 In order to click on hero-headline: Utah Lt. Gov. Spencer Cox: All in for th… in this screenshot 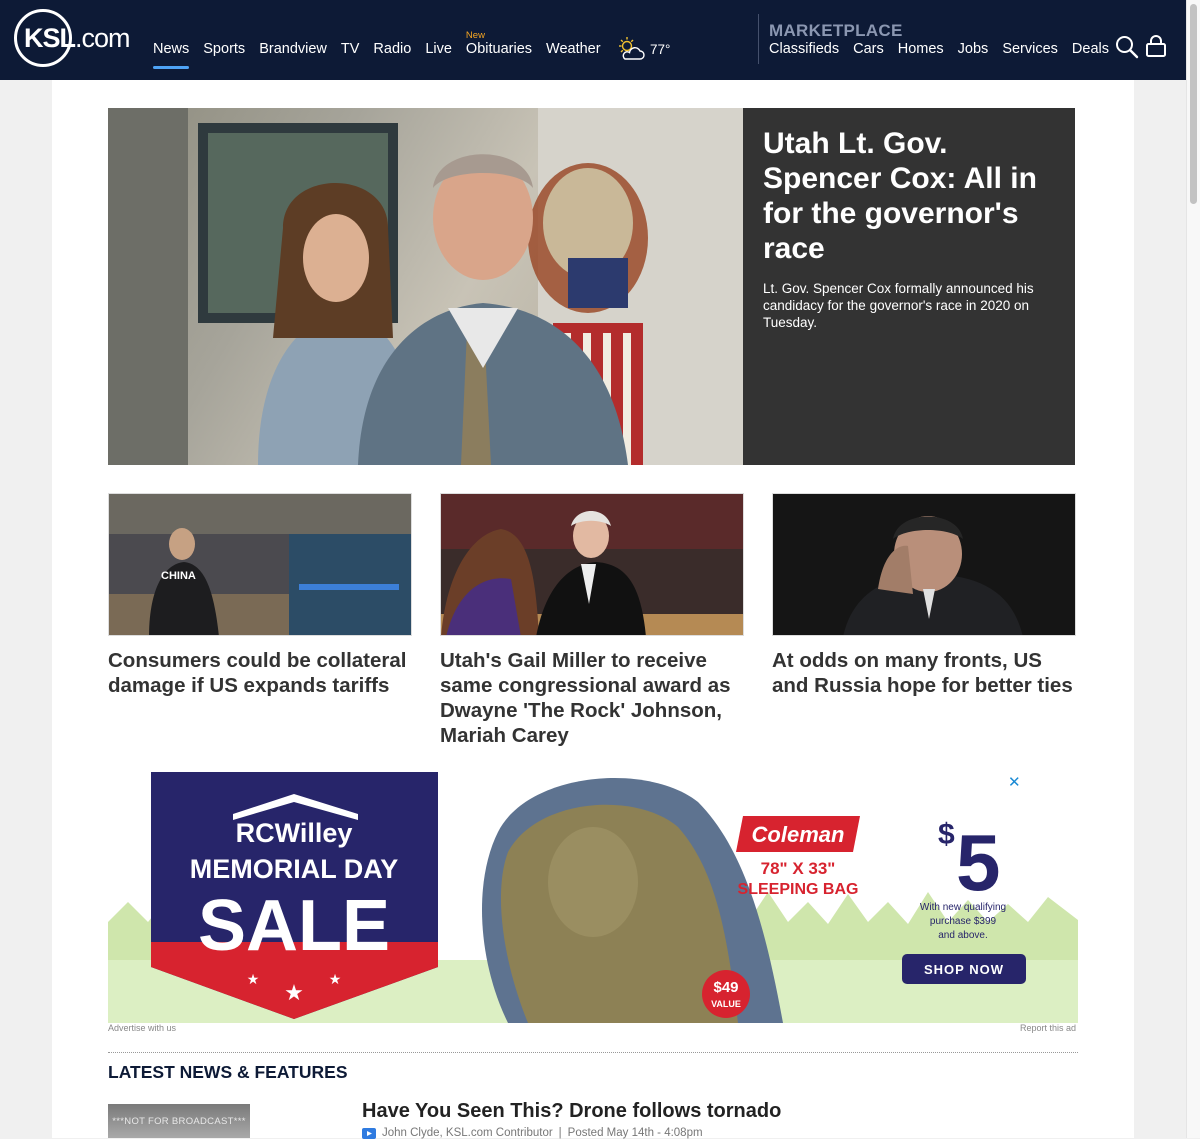, I will do `click(913, 196)`.